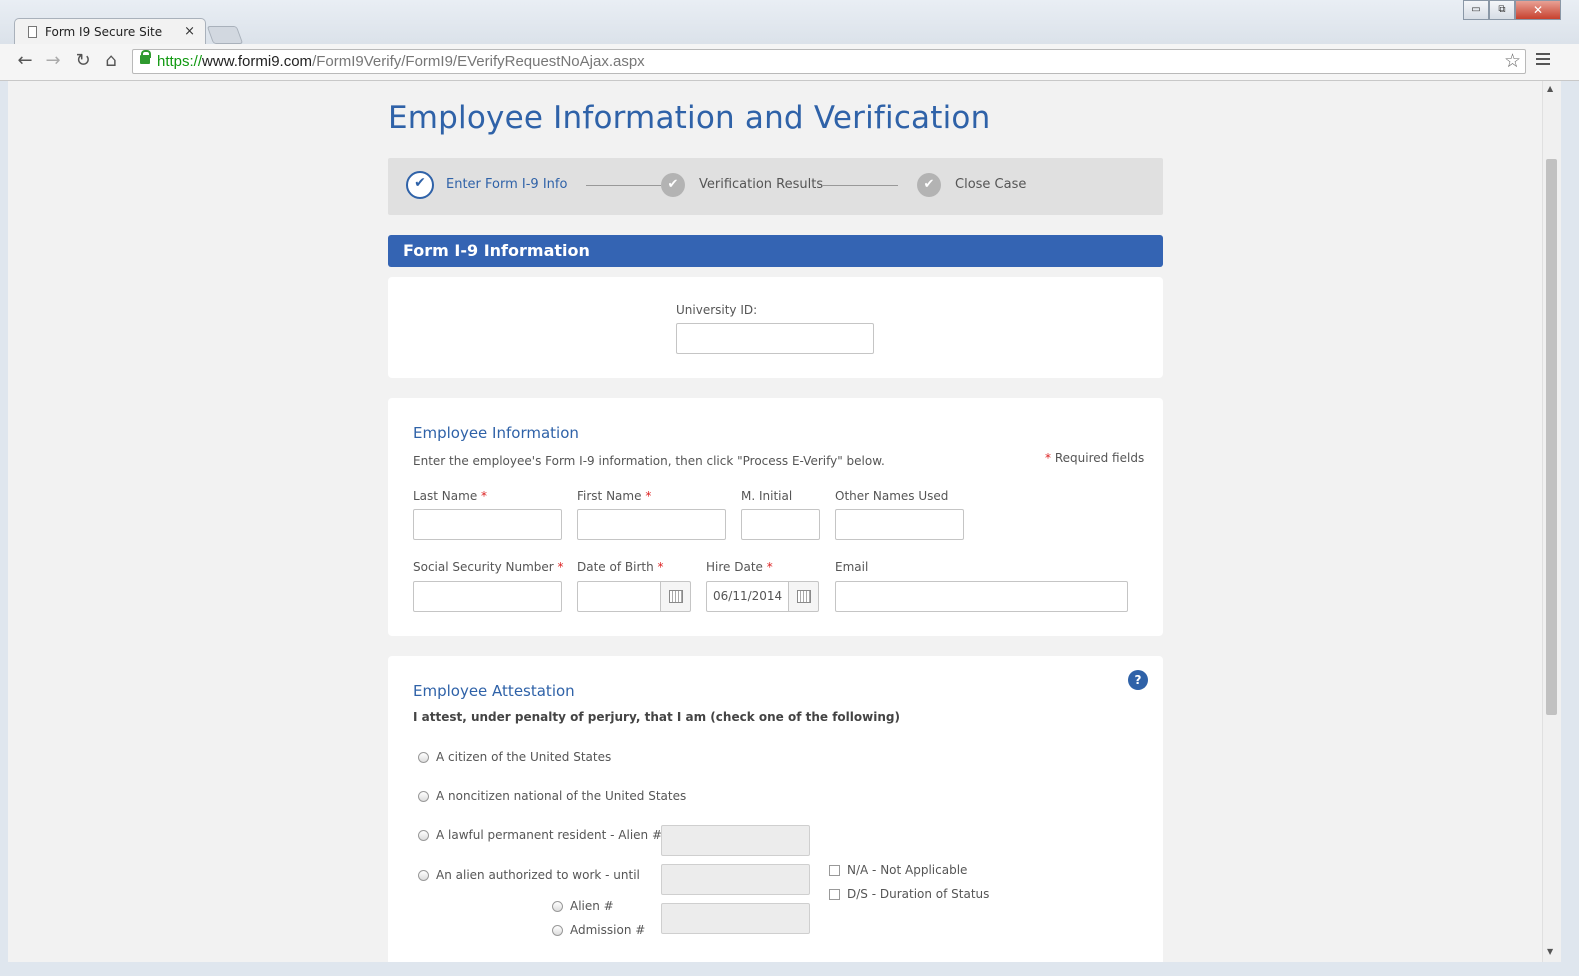  I want to click on ssn-input, so click(487, 596).